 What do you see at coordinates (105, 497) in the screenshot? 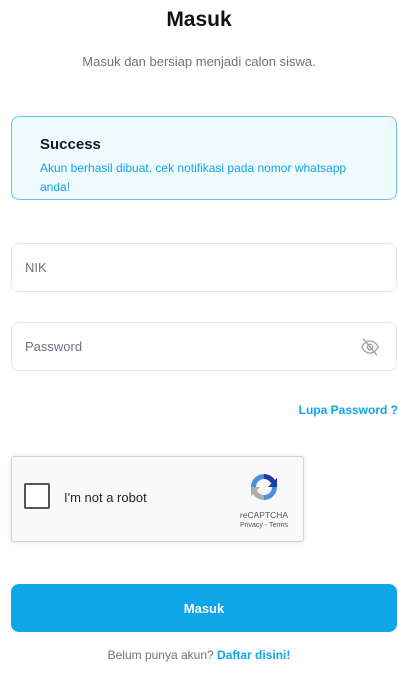
I see `recaptcha-label: I'm not a robot` at bounding box center [105, 497].